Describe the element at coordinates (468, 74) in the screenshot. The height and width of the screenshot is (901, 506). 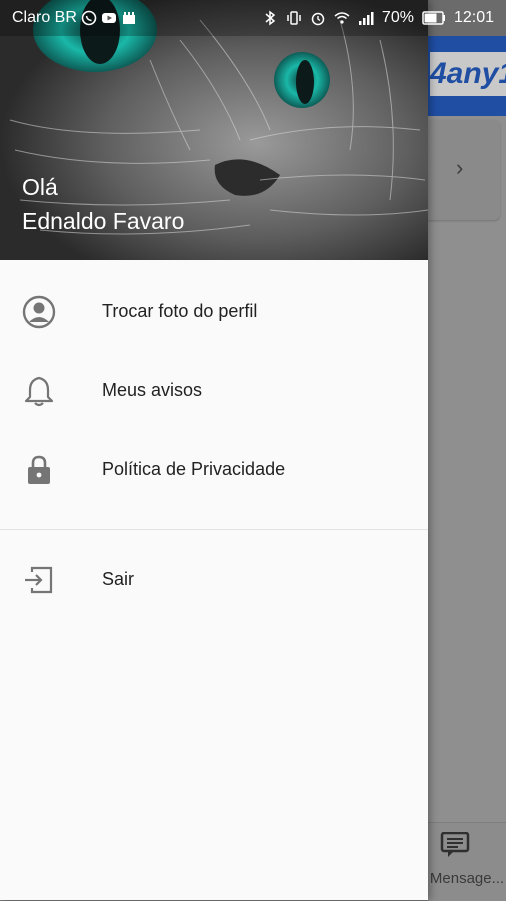
I see `app-logo: 4any1` at that location.